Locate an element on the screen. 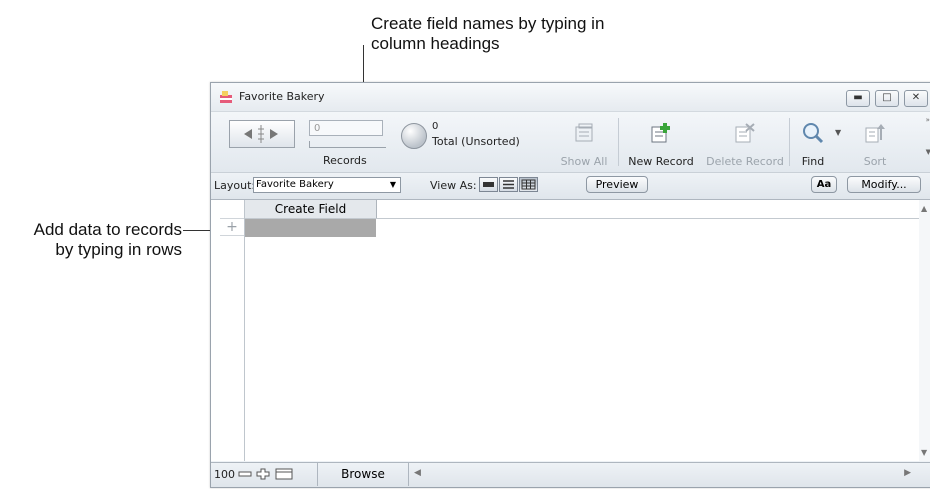  table-view-button is located at coordinates (528, 184).